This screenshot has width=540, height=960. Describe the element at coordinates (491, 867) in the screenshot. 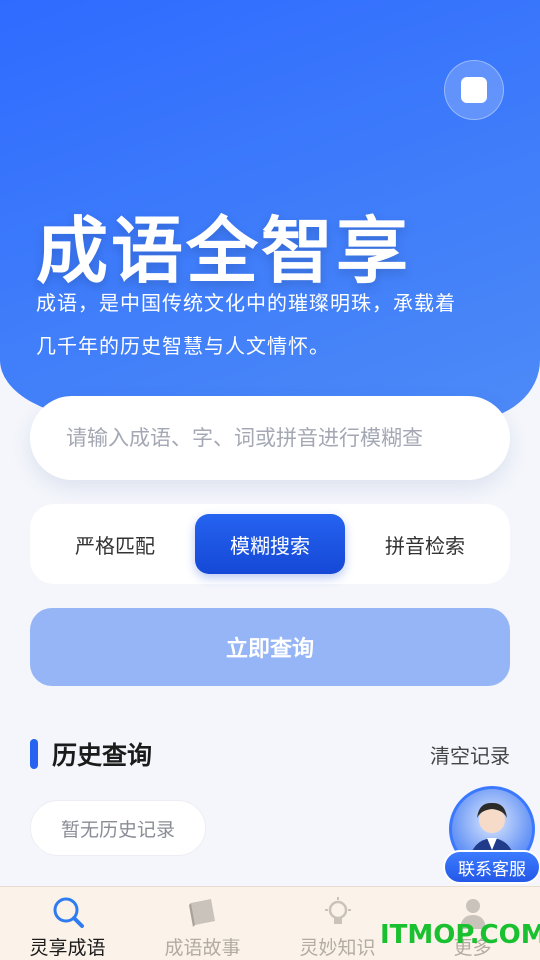

I see `customer-service-label: 联系客服` at that location.